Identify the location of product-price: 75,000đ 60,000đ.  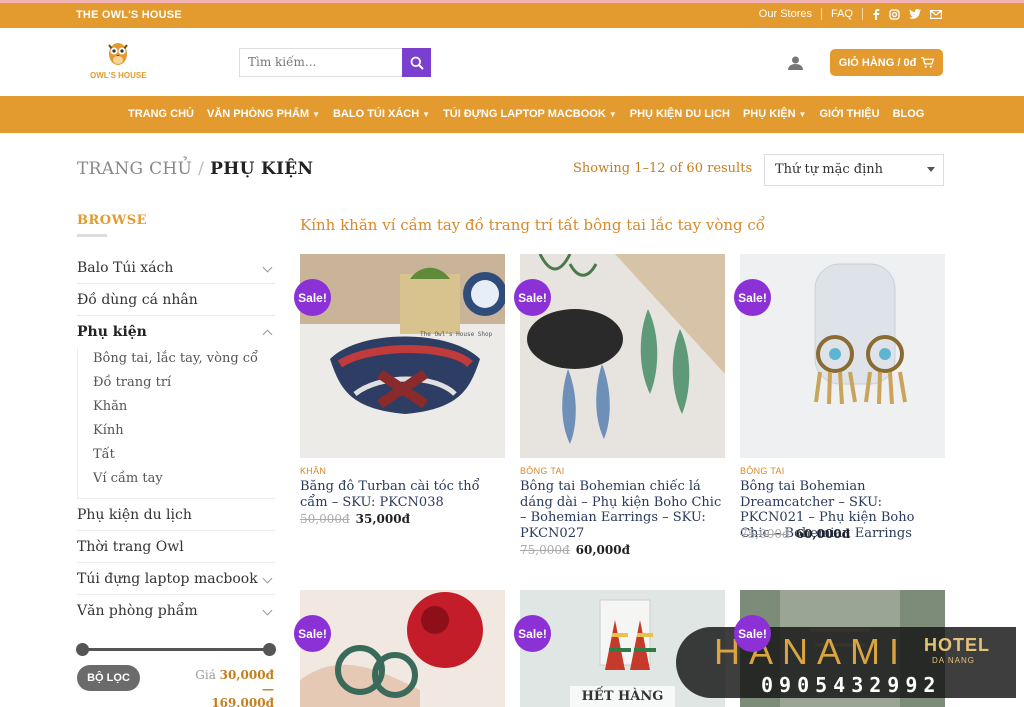
(575, 550).